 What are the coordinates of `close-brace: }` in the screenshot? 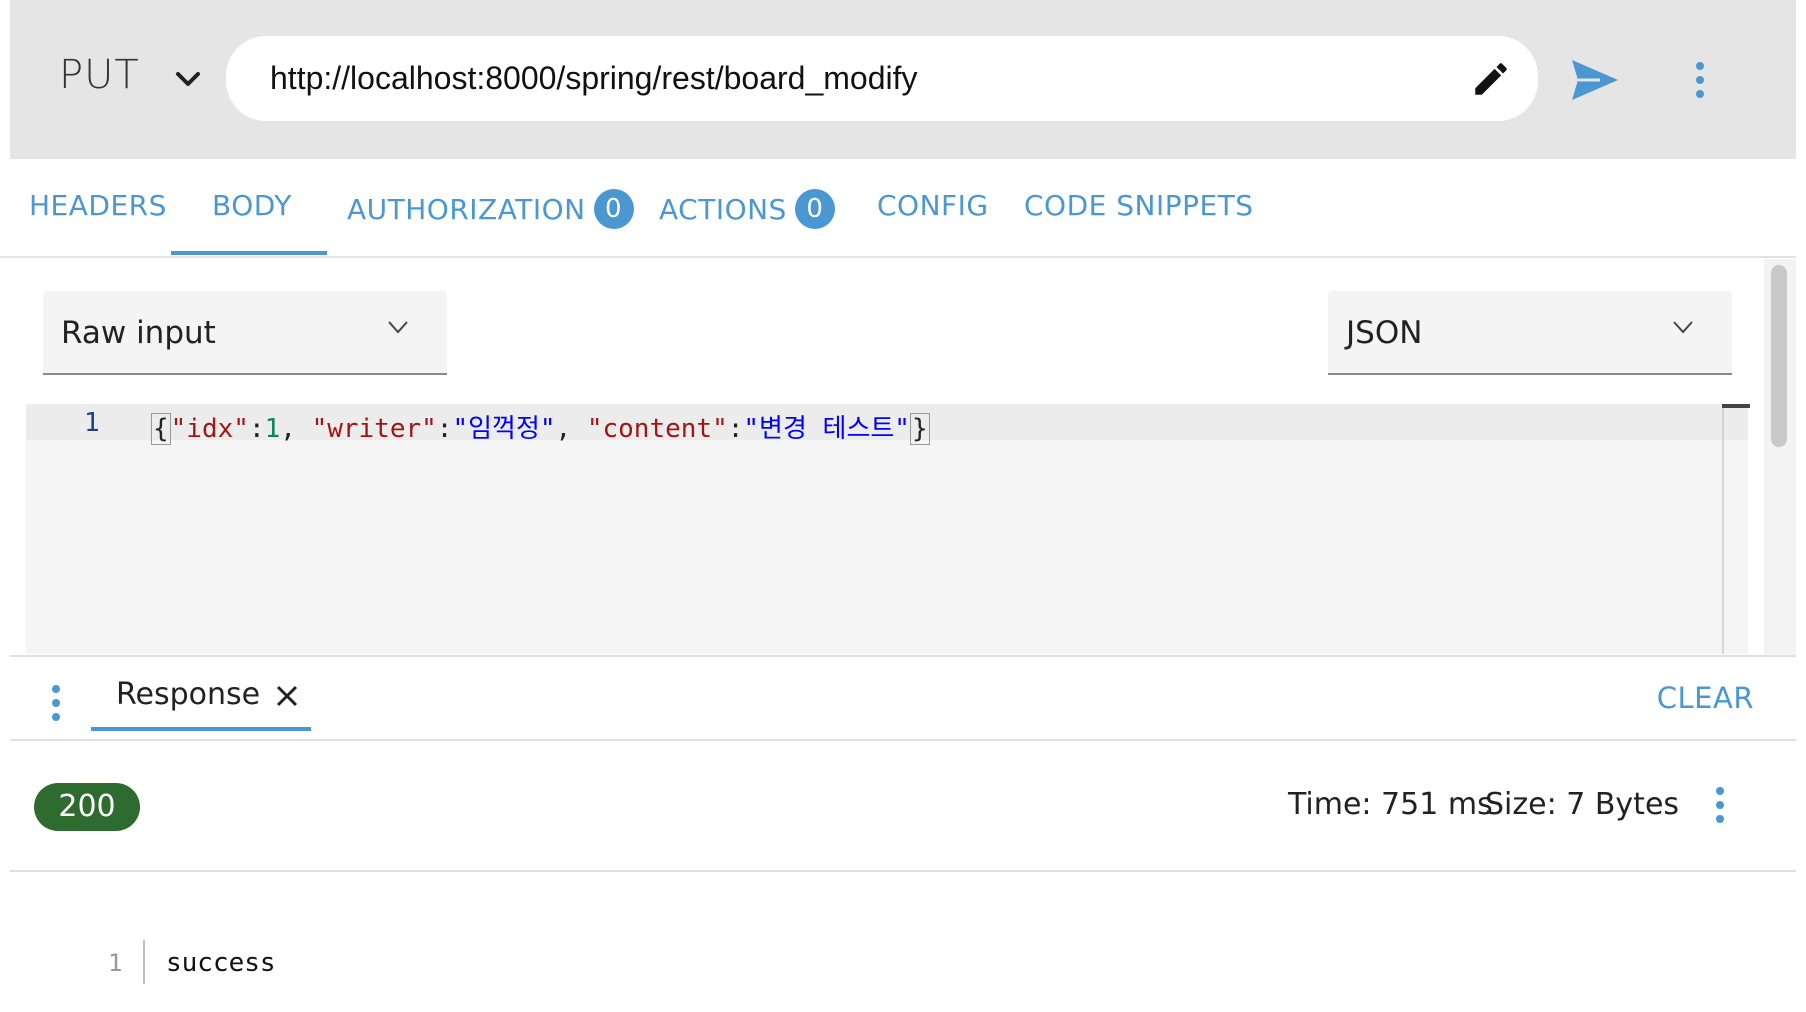 It's located at (919, 429).